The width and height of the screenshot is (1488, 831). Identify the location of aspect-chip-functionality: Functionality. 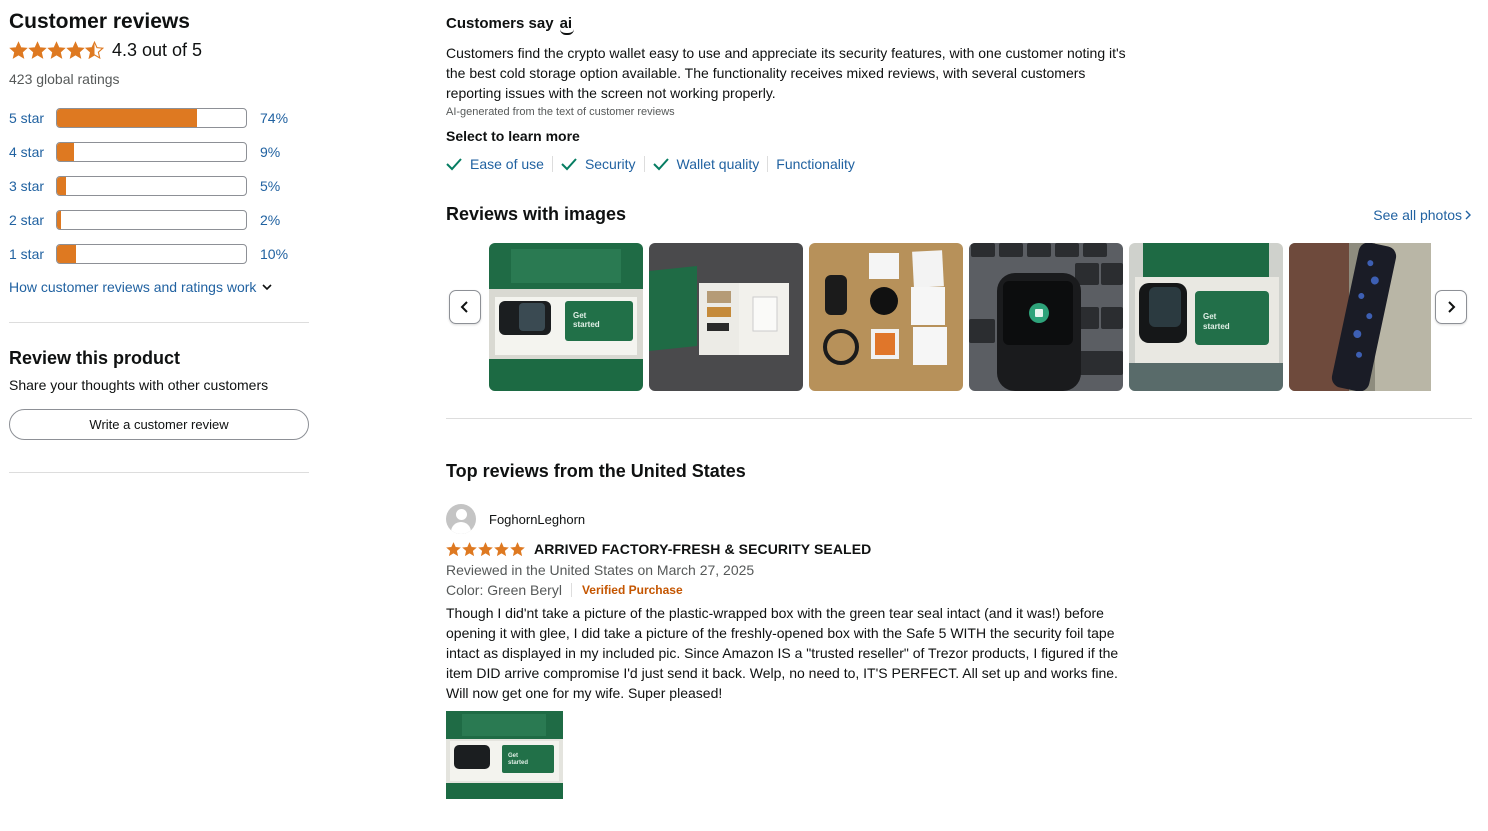
(819, 164).